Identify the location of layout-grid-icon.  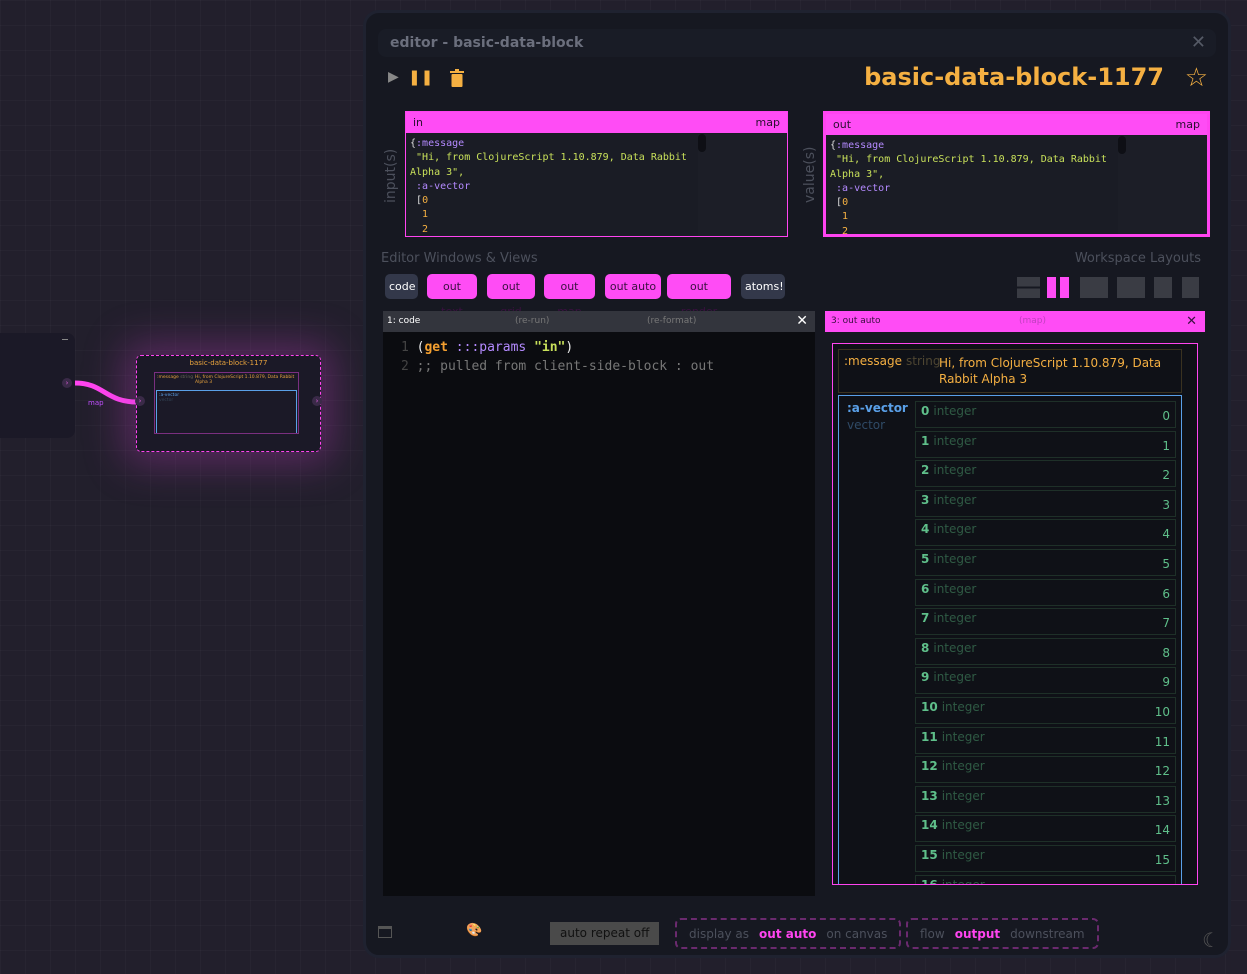
(1094, 287).